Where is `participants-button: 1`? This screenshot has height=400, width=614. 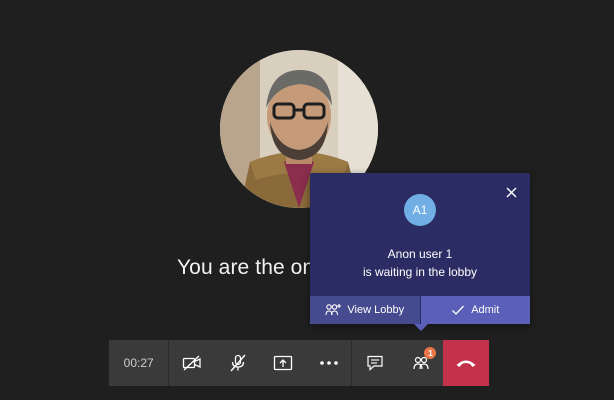
participants-button: 1 is located at coordinates (421, 363).